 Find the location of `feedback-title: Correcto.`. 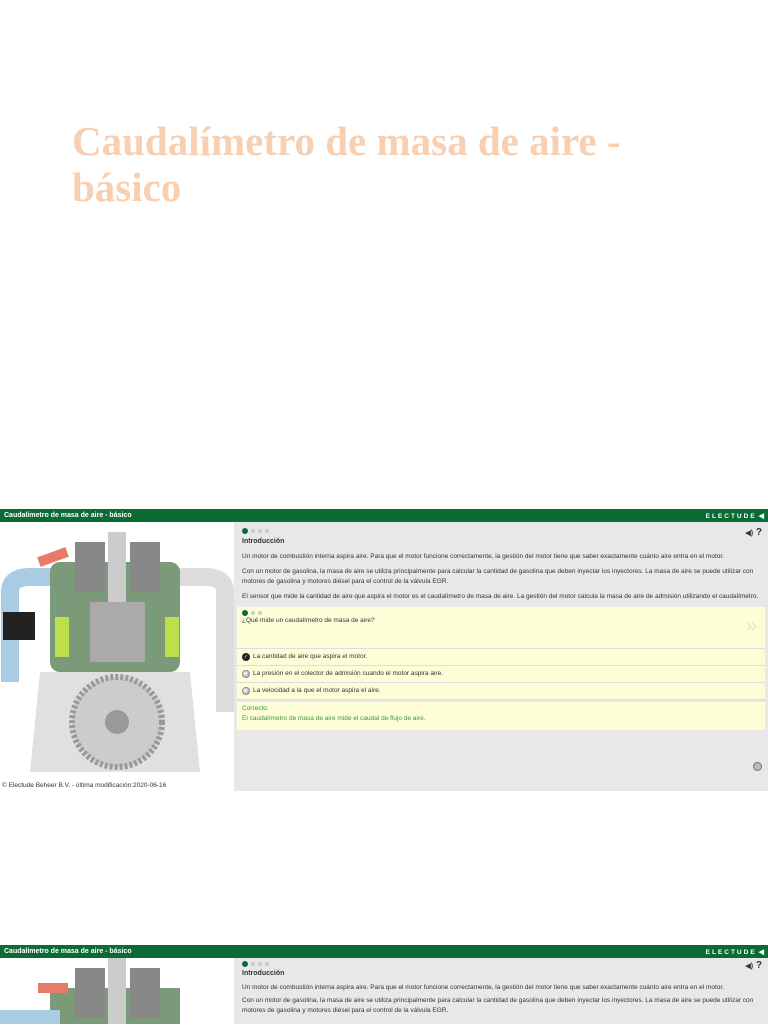

feedback-title: Correcto. is located at coordinates (255, 708).